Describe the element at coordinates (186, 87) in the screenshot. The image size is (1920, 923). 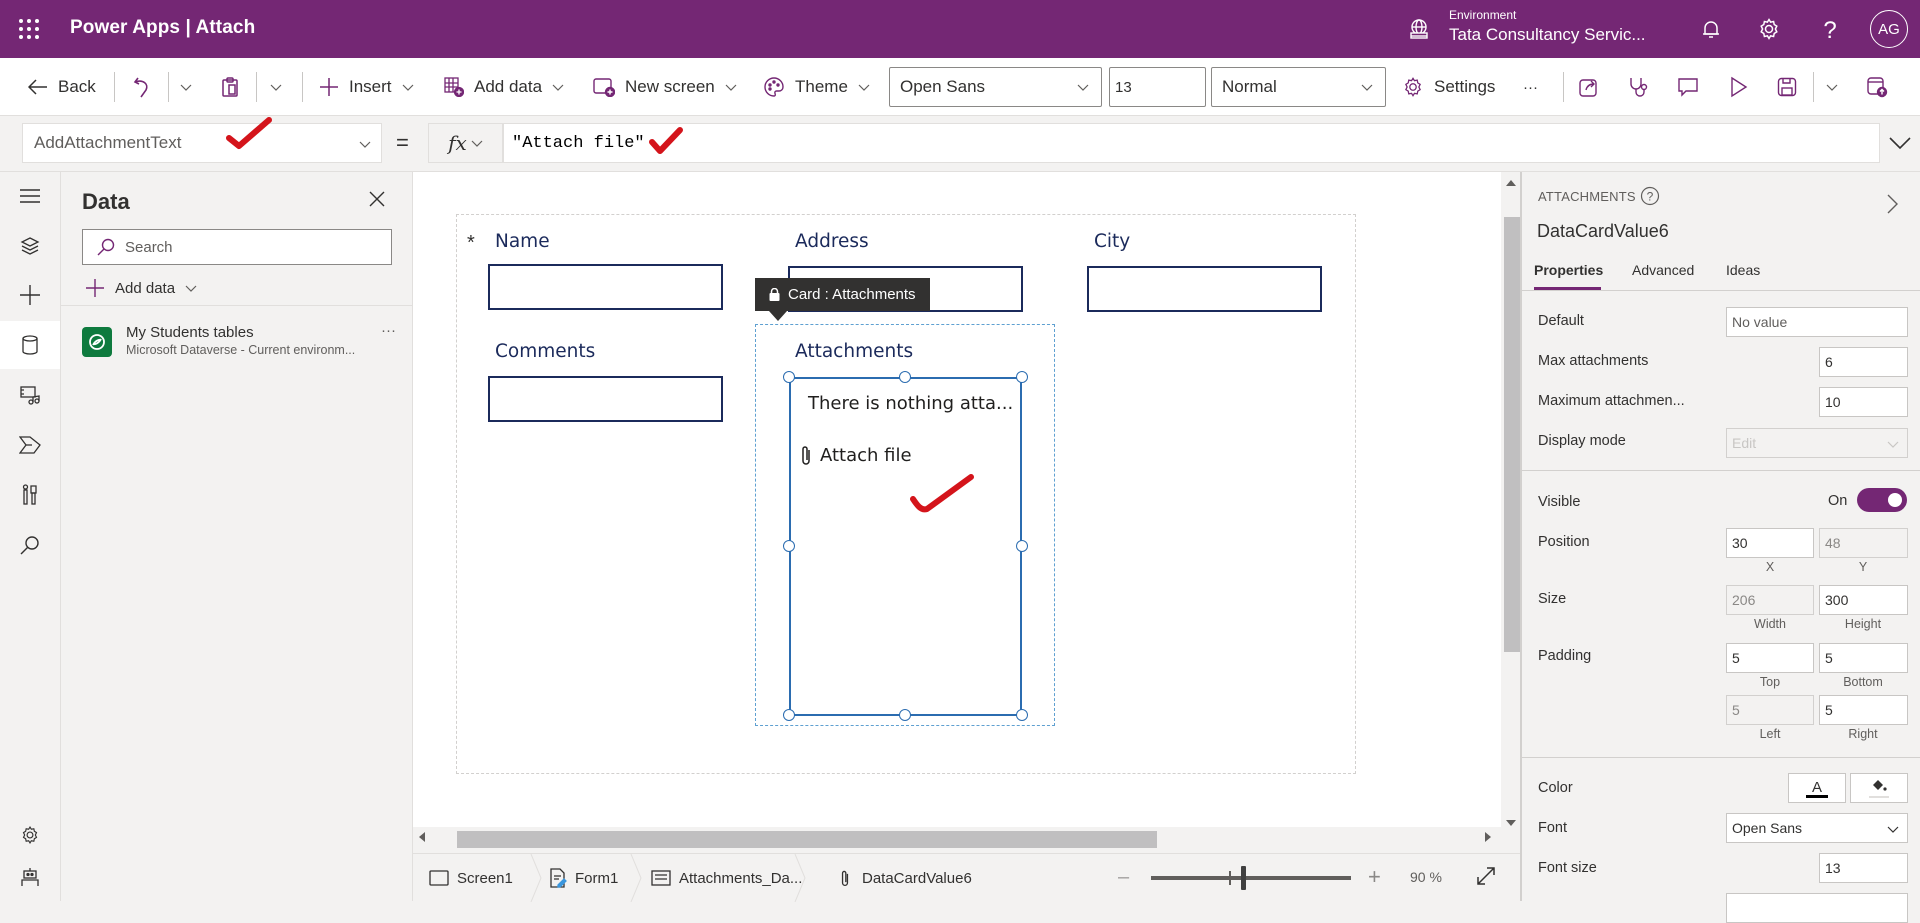
I see `undo-dropdown` at that location.